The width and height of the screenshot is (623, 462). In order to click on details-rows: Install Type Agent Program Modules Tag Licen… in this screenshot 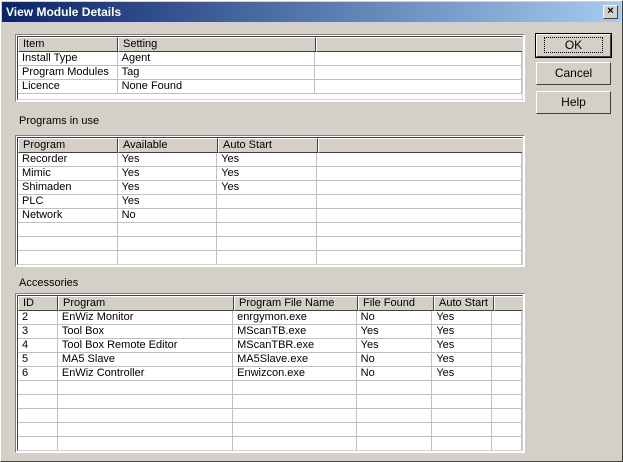, I will do `click(270, 73)`.